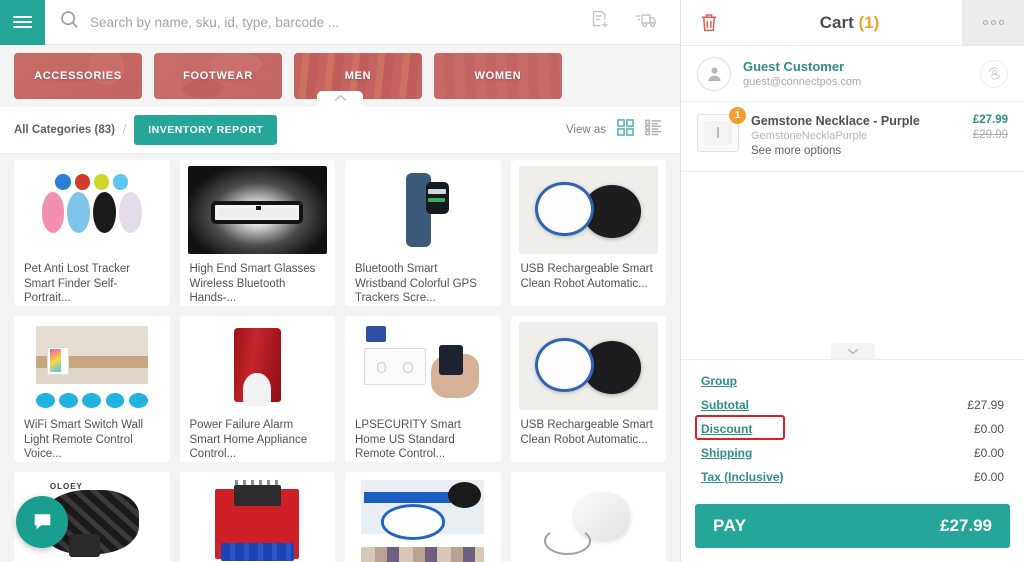  I want to click on product-thumbnail-wristband, so click(423, 210).